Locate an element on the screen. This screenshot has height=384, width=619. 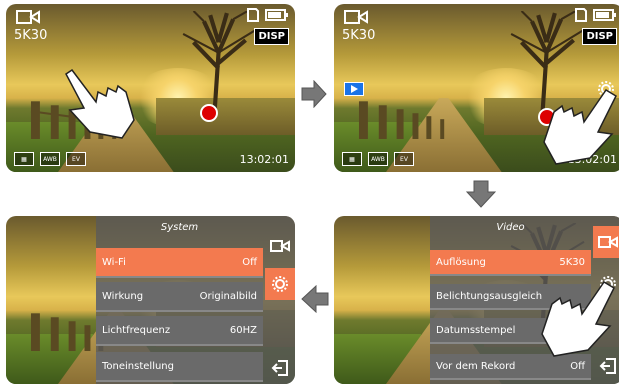
menu-item-label: Wirkung is located at coordinates (123, 296).